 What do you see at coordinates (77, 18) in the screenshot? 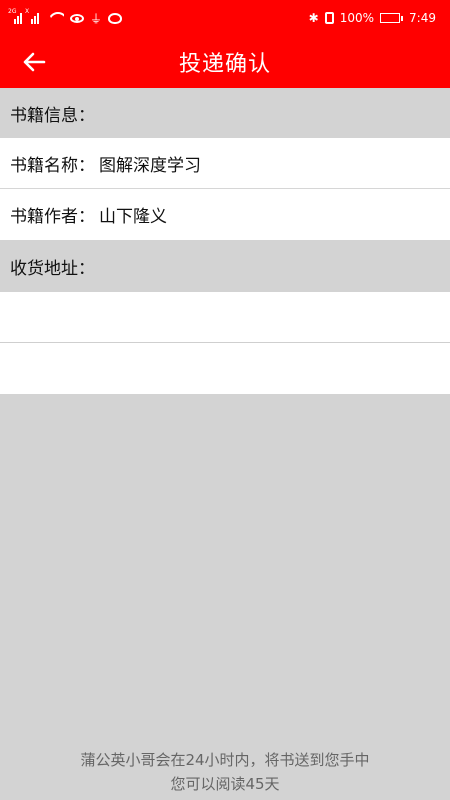
I see `eye-icon` at bounding box center [77, 18].